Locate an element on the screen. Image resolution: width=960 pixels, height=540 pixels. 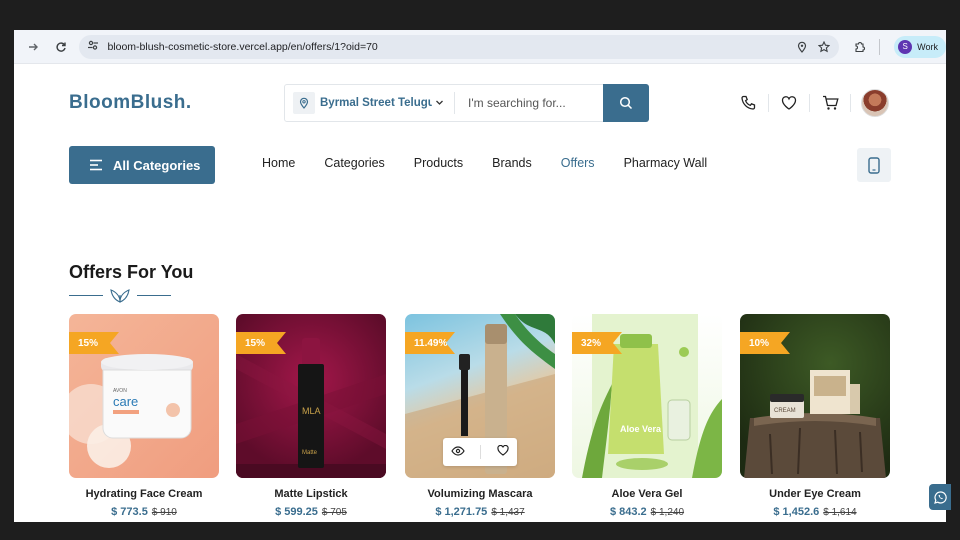
quick-actions is located at coordinates (480, 452).